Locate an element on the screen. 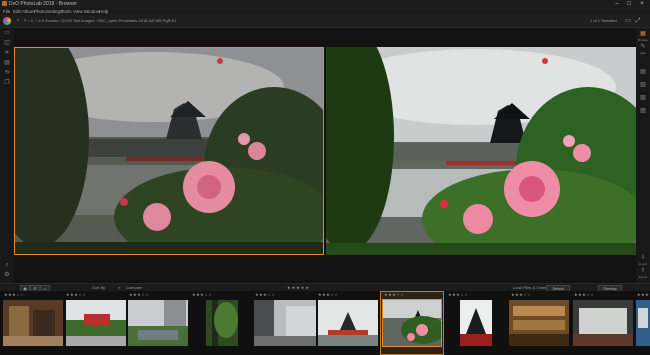 The width and height of the screenshot is (650, 355). app-icon is located at coordinates (4, 3).